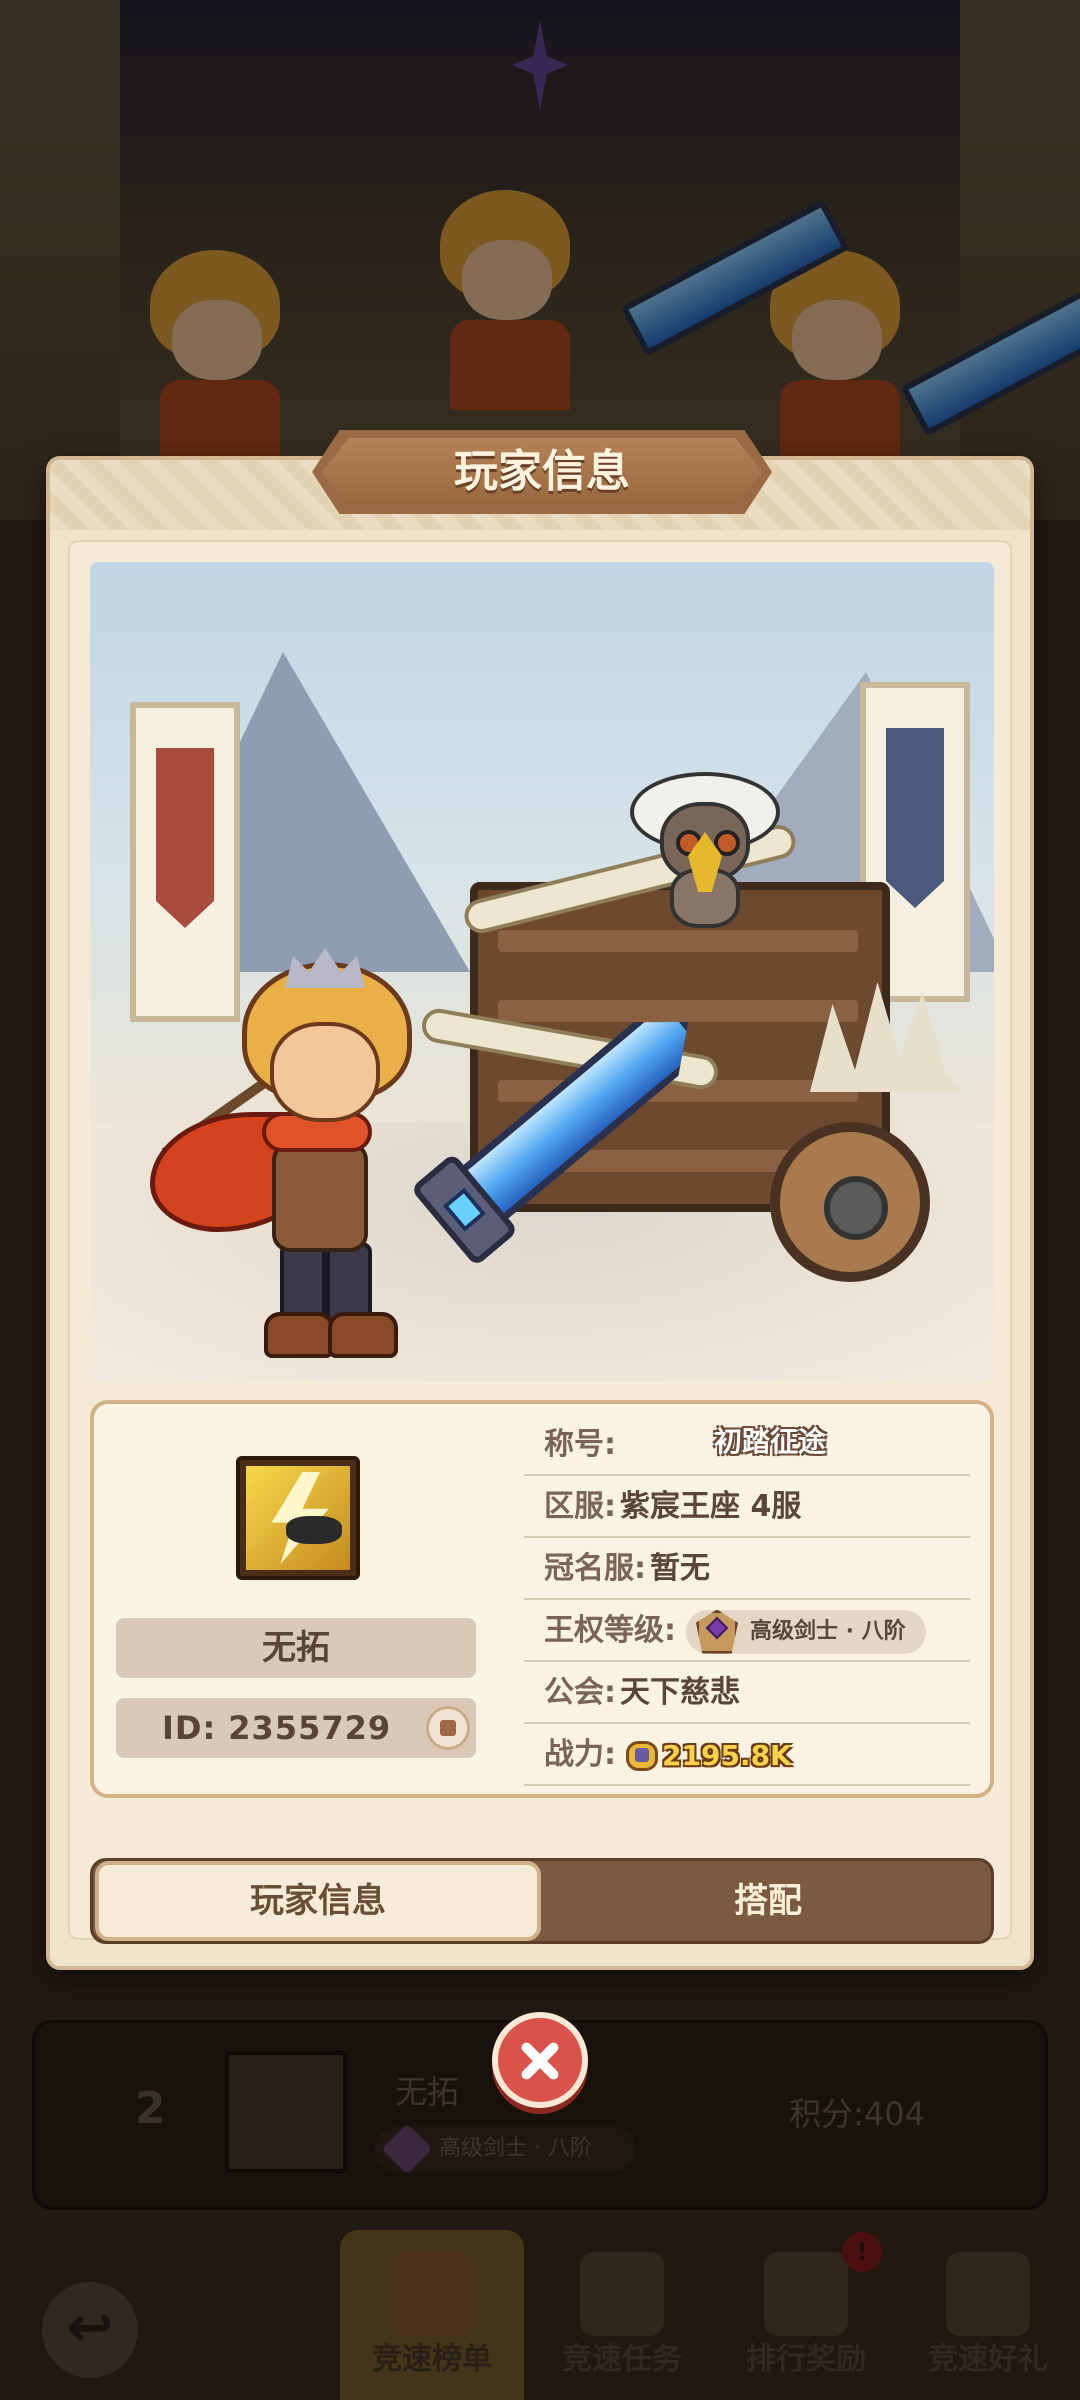 The image size is (1080, 2400). Describe the element at coordinates (747, 1693) in the screenshot. I see `guild-row: 公会: 天下慈悲` at that location.